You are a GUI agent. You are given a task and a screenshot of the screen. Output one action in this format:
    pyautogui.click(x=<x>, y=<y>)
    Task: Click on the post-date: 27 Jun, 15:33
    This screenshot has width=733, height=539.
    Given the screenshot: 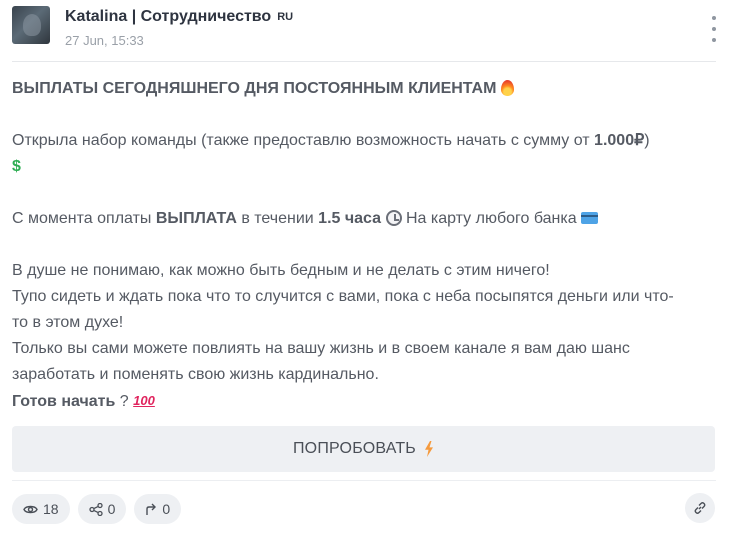 What is the action you would take?
    pyautogui.click(x=104, y=40)
    